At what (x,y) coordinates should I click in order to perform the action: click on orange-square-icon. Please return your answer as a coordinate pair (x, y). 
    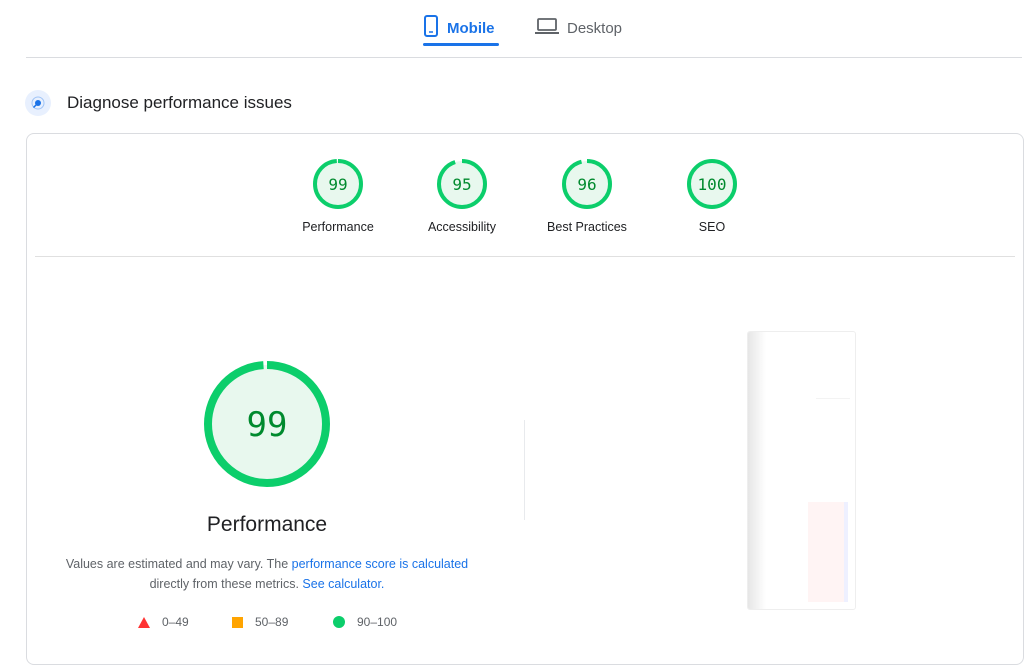
    Looking at the image, I should click on (237, 622).